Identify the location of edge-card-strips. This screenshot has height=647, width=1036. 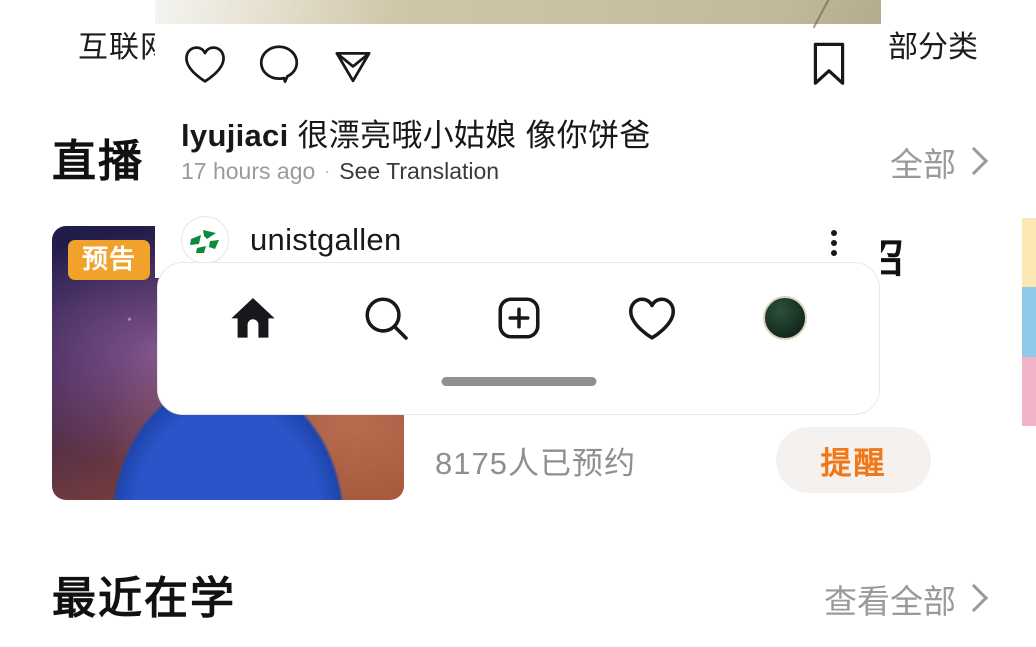
(1029, 322).